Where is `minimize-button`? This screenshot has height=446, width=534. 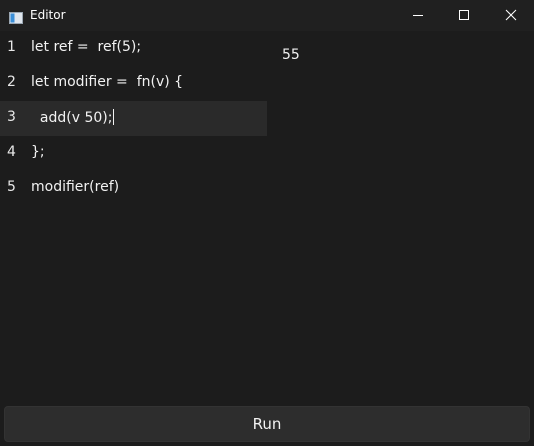 minimize-button is located at coordinates (418, 15).